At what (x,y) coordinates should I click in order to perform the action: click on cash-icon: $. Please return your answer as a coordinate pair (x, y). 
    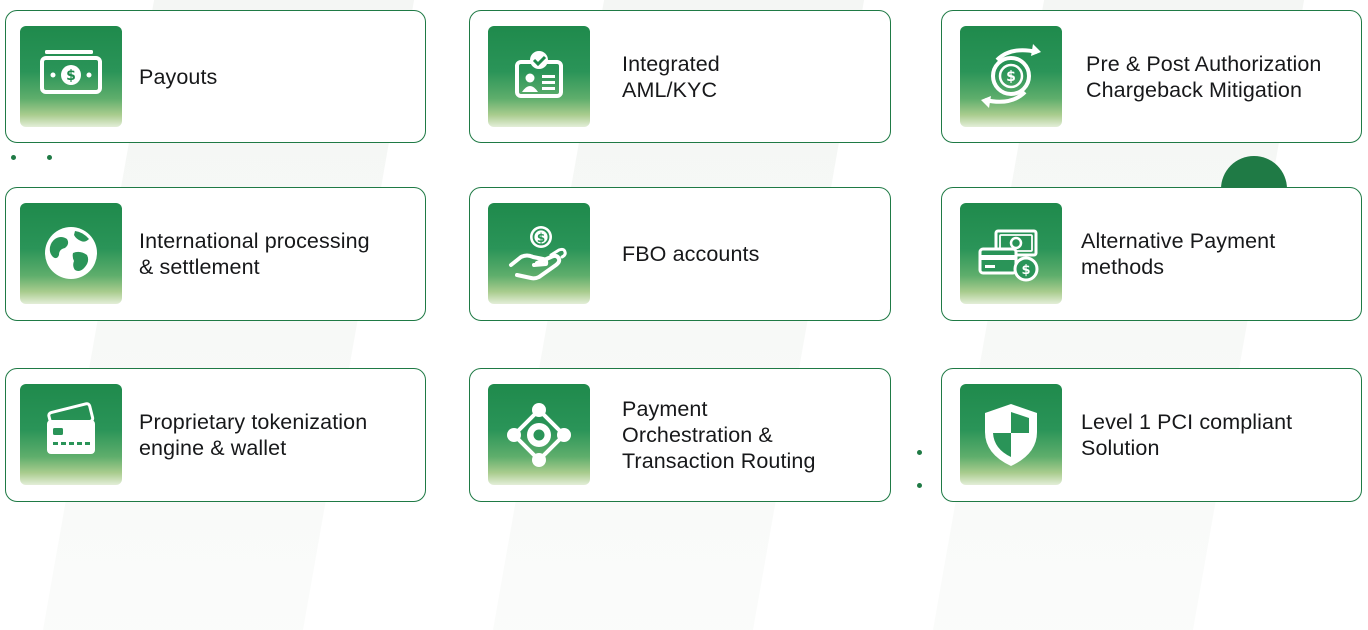
    Looking at the image, I should click on (71, 72).